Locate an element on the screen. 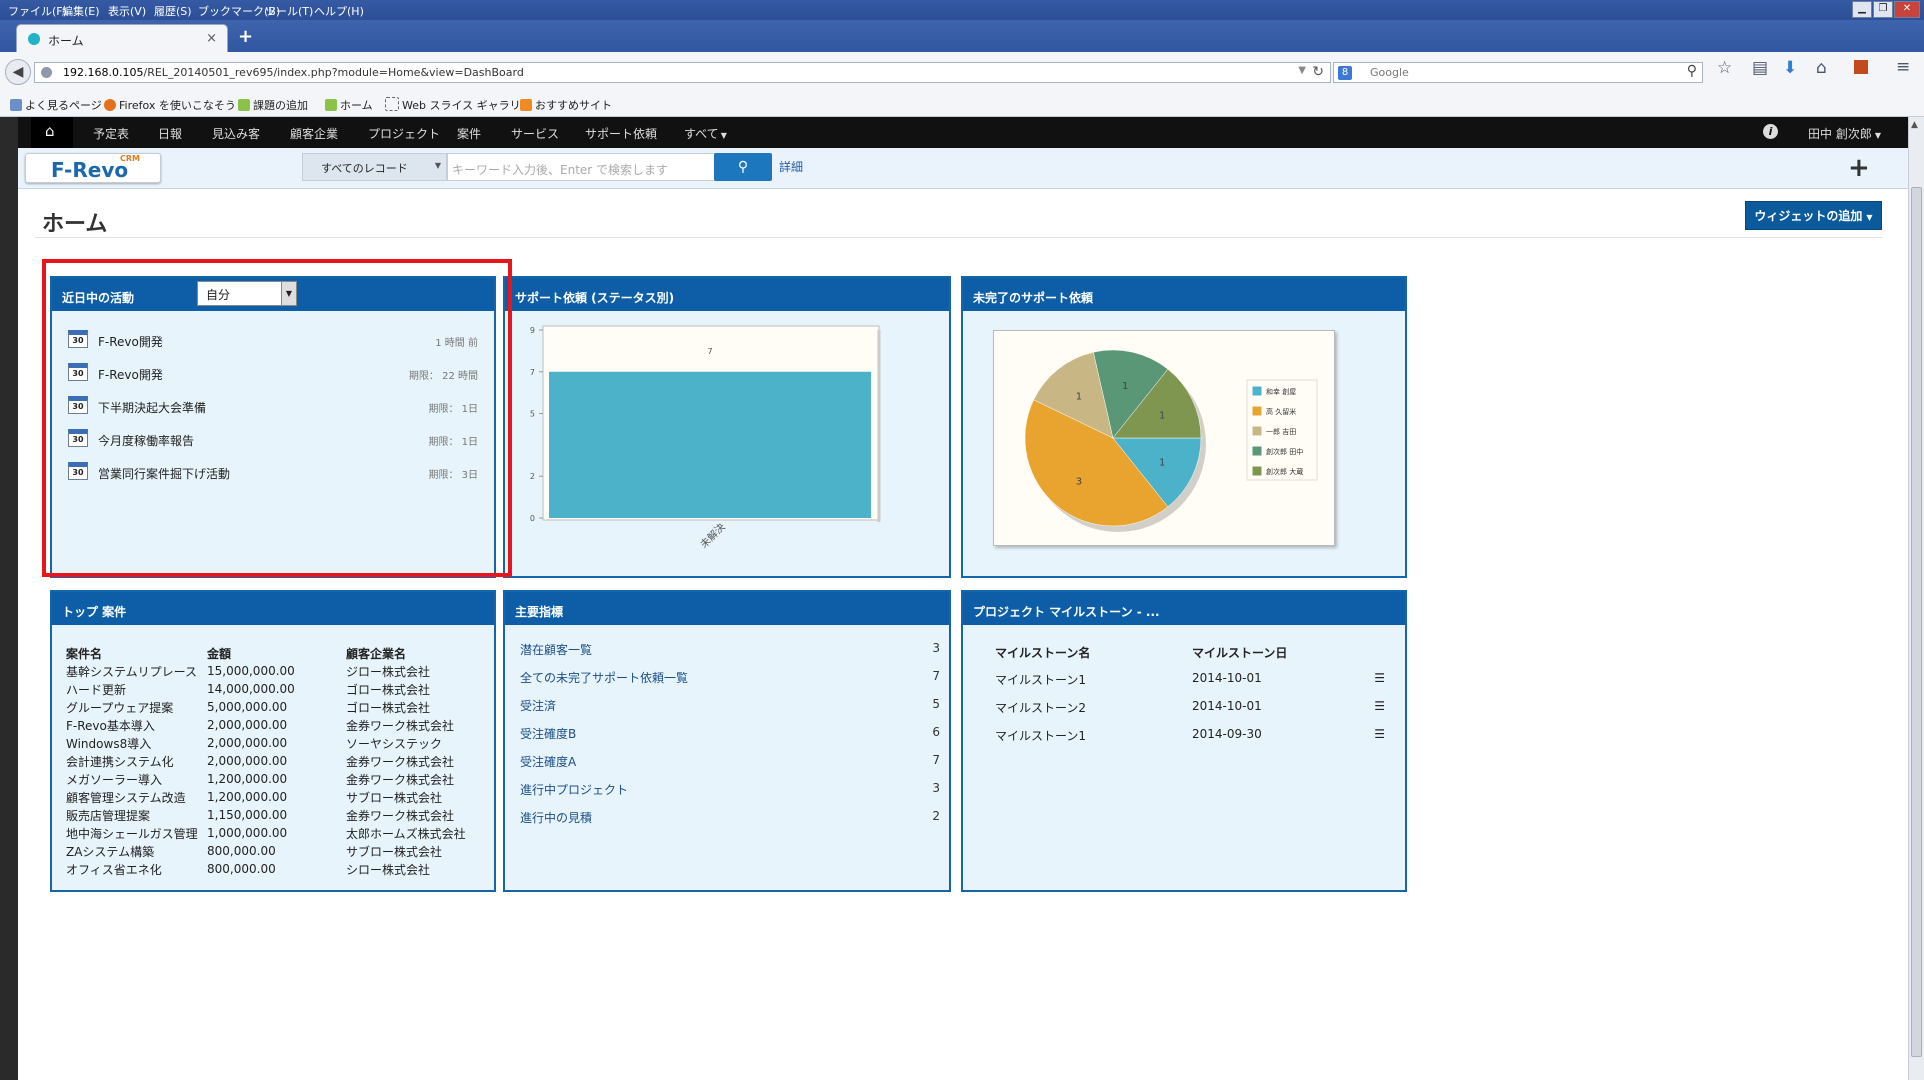 The image size is (1924, 1080). deal-name: 会計連携システム化 is located at coordinates (136, 761).